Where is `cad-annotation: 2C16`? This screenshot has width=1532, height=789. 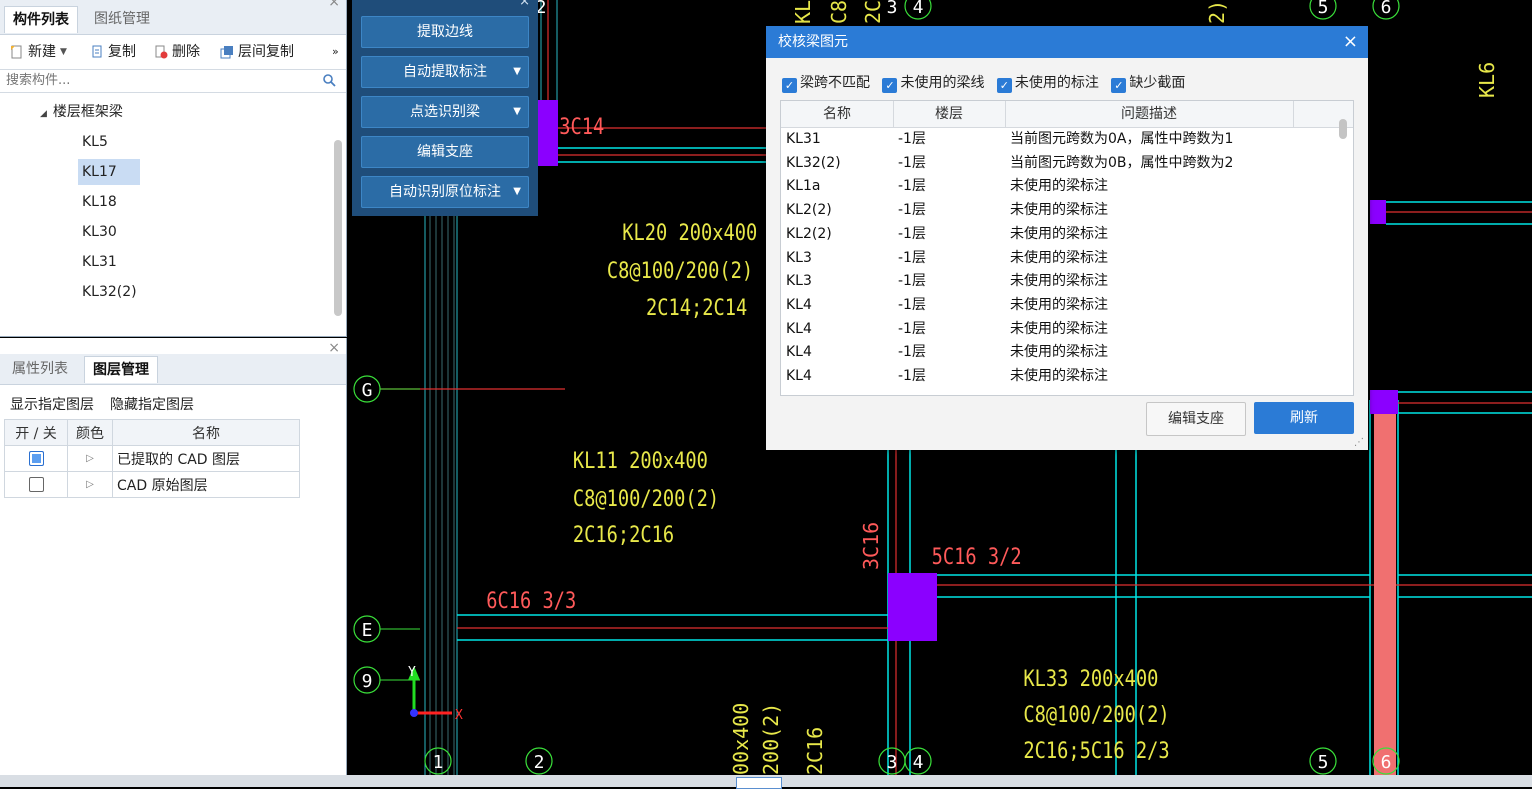 cad-annotation: 2C16 is located at coordinates (815, 751).